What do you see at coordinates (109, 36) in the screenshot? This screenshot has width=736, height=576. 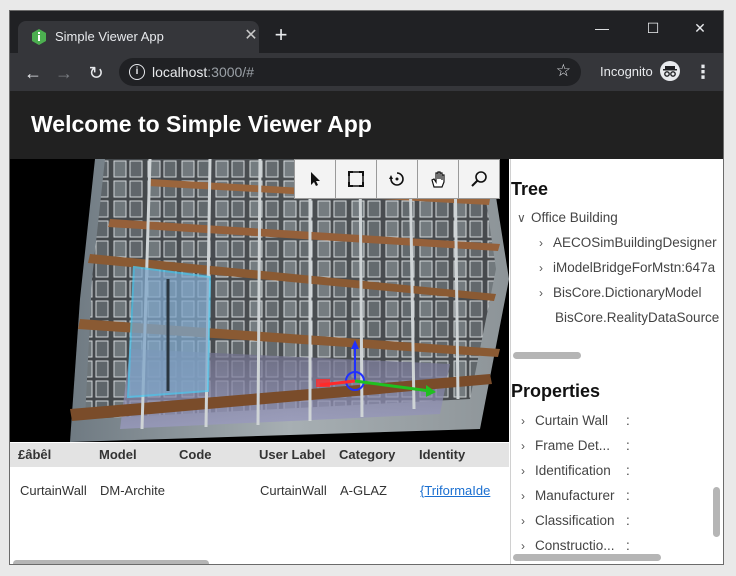 I see `tab-title: Simple Viewer App` at bounding box center [109, 36].